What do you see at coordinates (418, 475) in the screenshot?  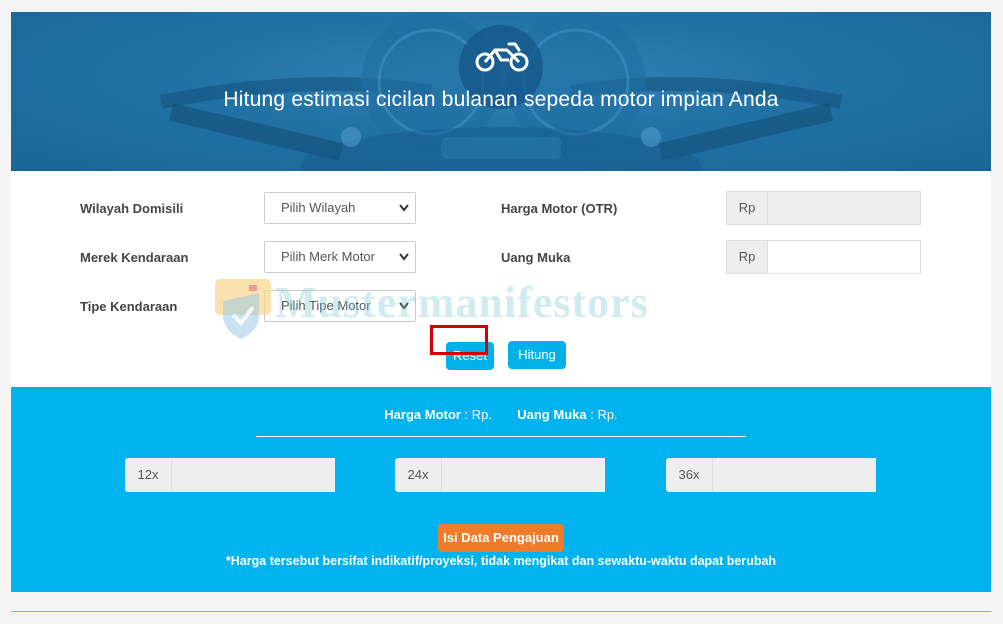 I see `tenor-24-label: 24x` at bounding box center [418, 475].